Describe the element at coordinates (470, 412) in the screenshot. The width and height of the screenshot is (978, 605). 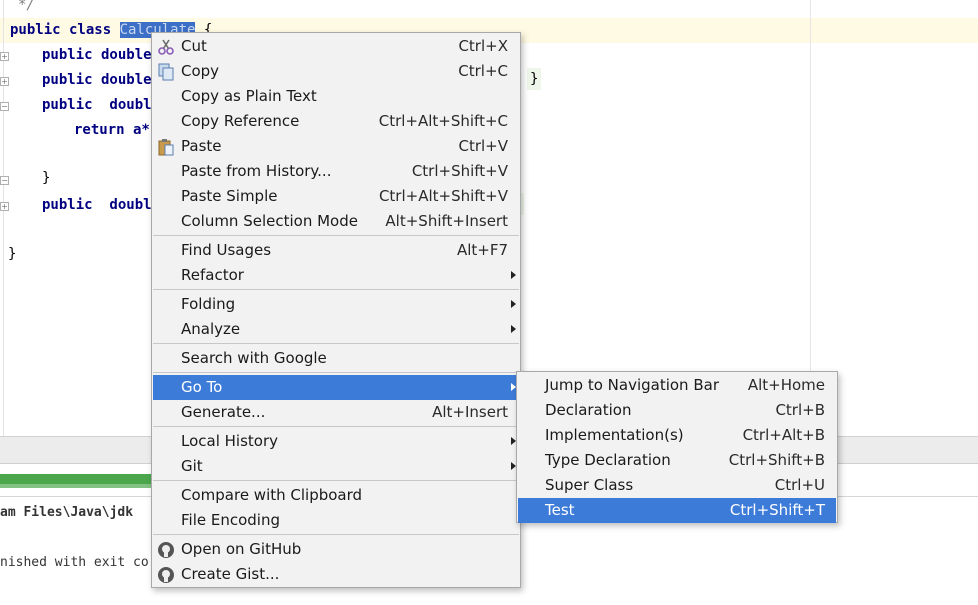
I see `menu-shortcut: Alt+Insert` at that location.